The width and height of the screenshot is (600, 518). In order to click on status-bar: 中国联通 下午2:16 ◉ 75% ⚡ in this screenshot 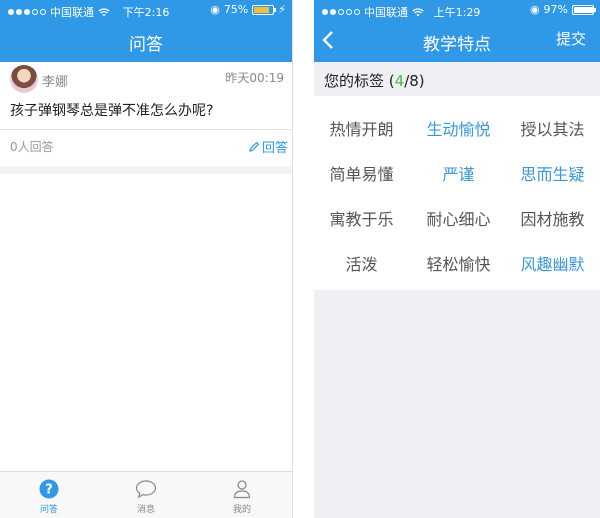, I will do `click(146, 10)`.